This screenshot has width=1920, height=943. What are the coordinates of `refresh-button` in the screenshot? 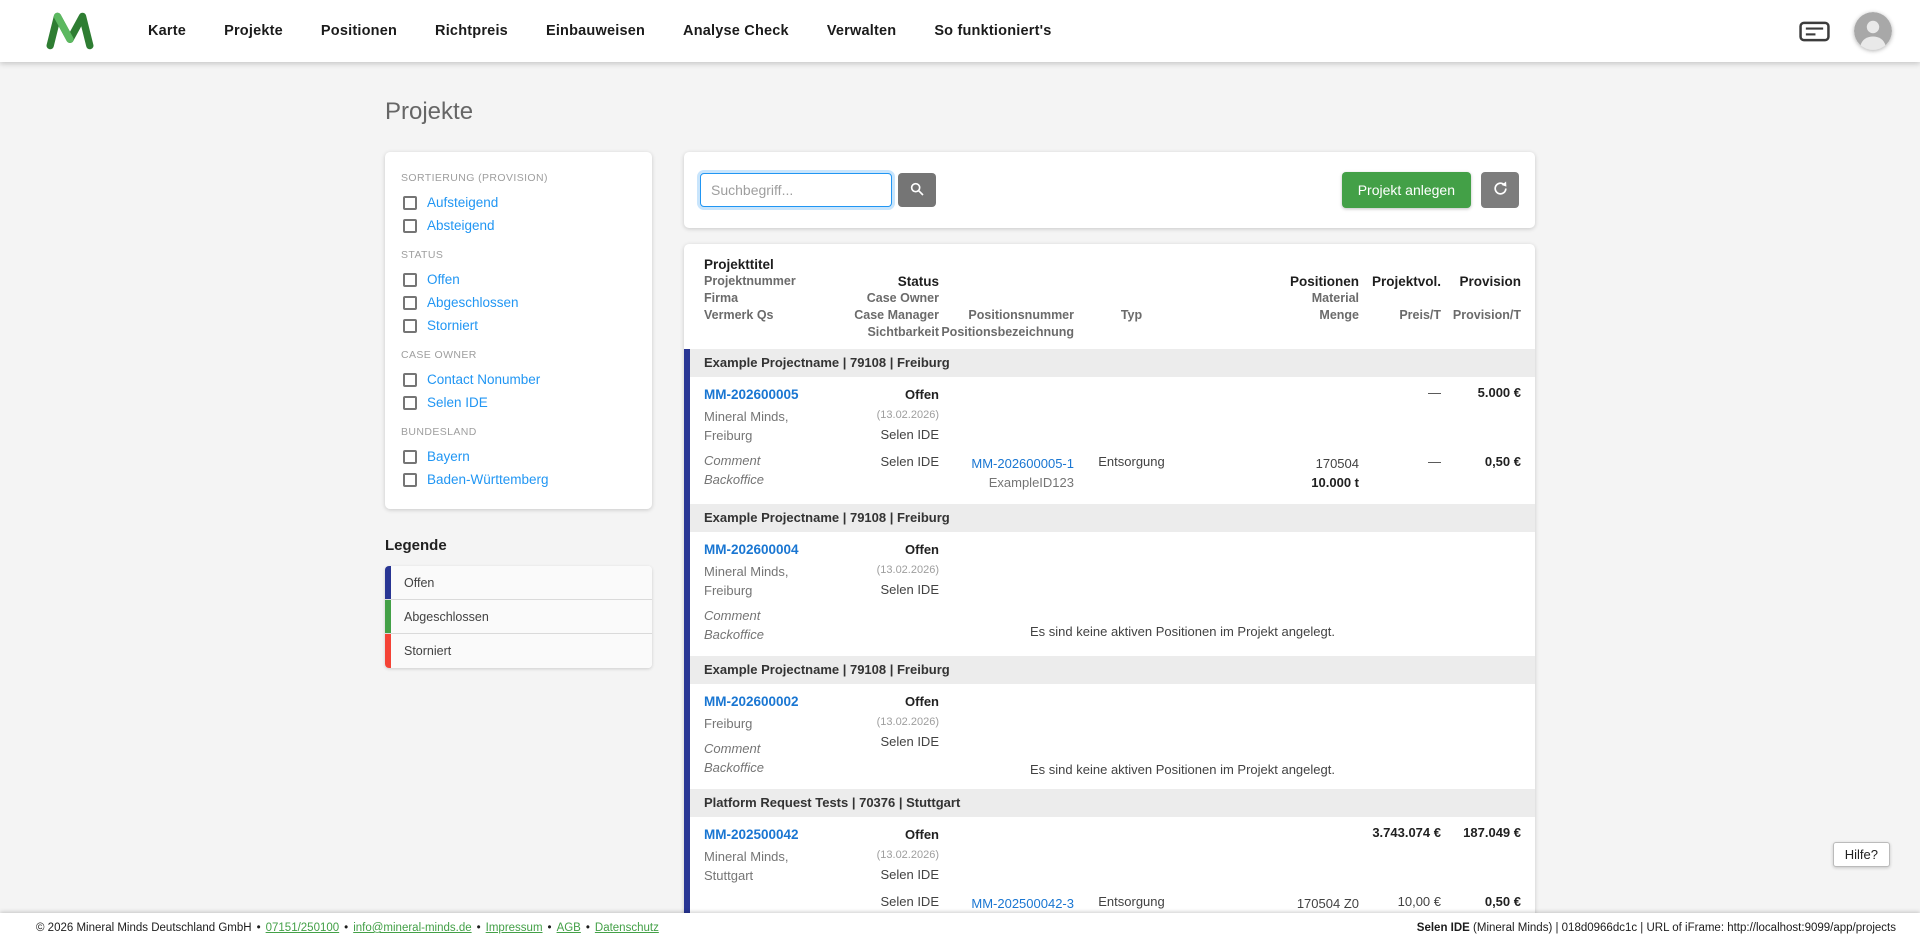 It's located at (1500, 190).